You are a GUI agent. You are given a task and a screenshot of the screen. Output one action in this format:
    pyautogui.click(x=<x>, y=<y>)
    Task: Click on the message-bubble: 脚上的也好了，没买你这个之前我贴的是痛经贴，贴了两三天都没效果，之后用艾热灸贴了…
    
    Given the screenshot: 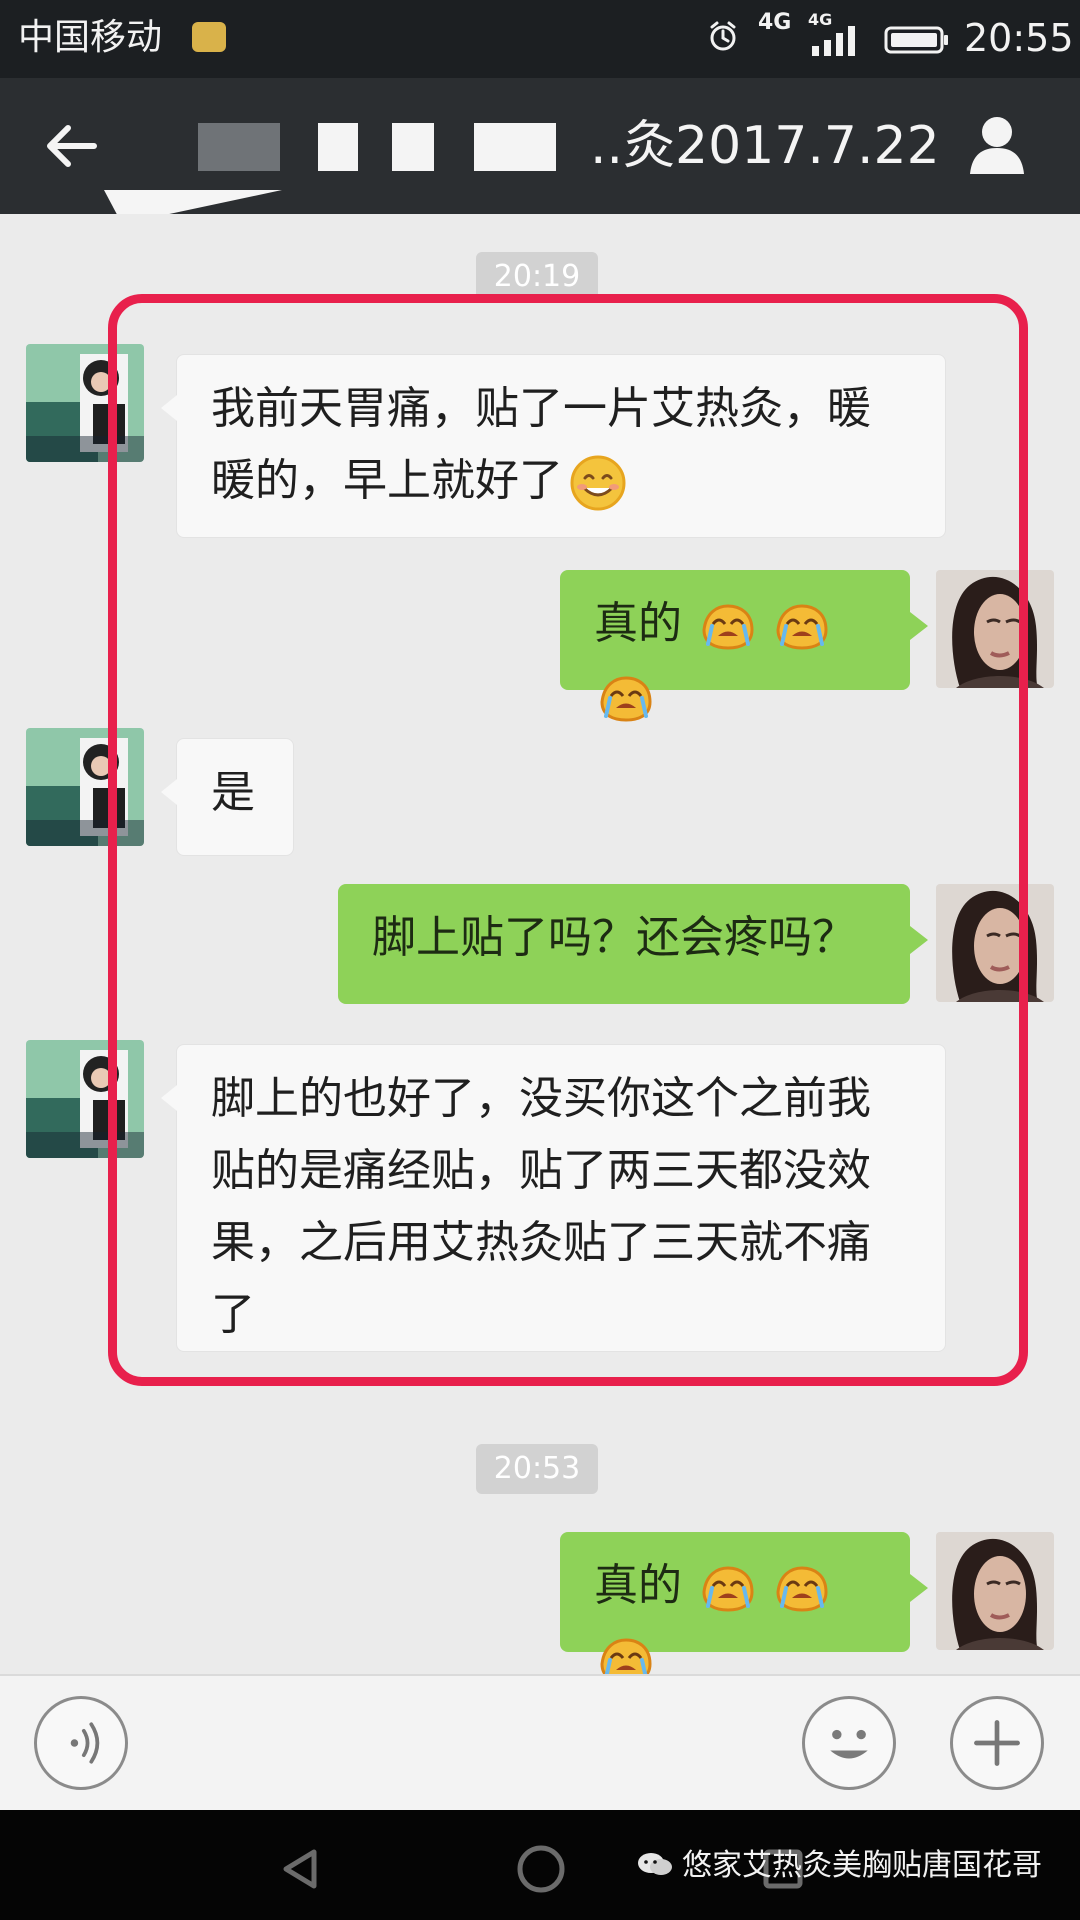 What is the action you would take?
    pyautogui.click(x=553, y=1198)
    